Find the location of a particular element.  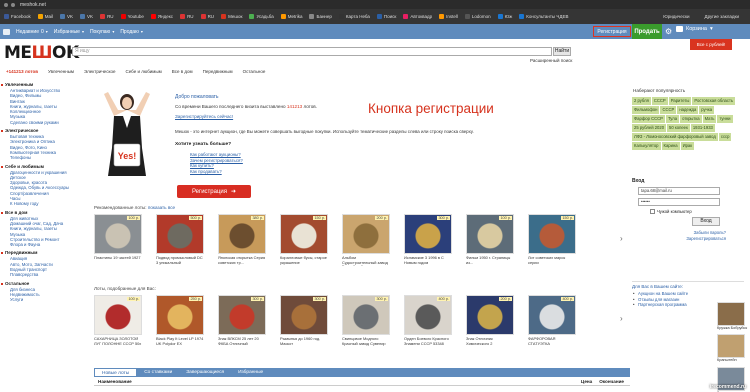

lot-count: +141213 лотов is located at coordinates (22, 71).